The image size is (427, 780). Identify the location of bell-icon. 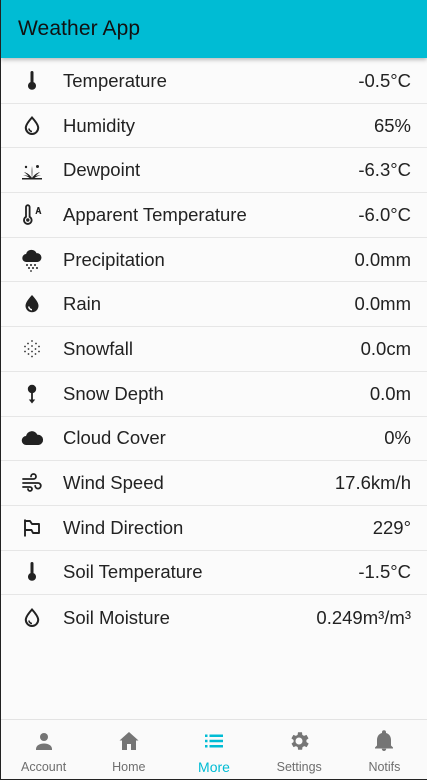
(384, 743).